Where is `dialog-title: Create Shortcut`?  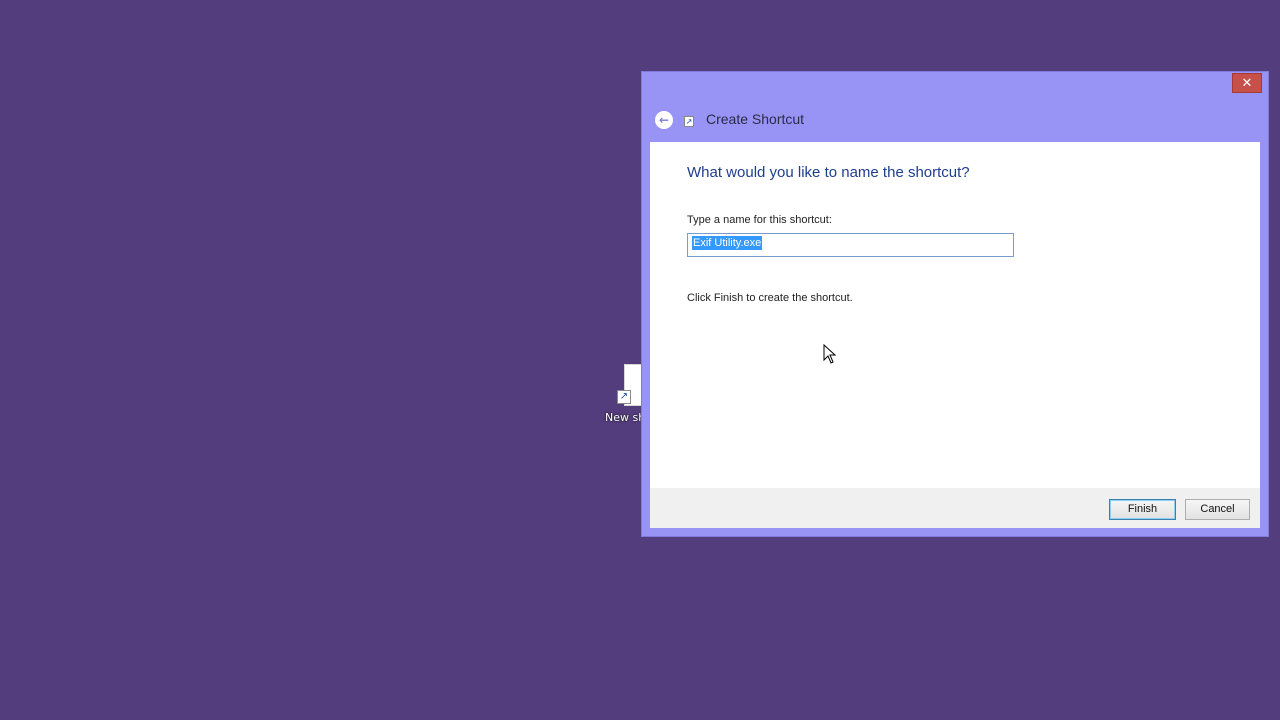 dialog-title: Create Shortcut is located at coordinates (755, 119).